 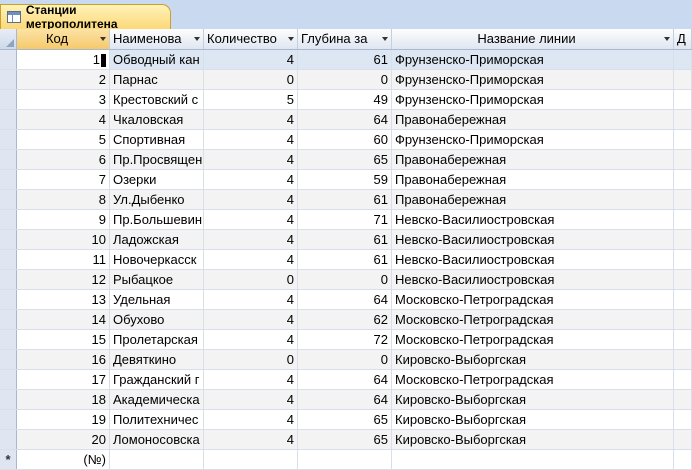 What do you see at coordinates (63, 339) in the screenshot?
I see `id-cell: 15` at bounding box center [63, 339].